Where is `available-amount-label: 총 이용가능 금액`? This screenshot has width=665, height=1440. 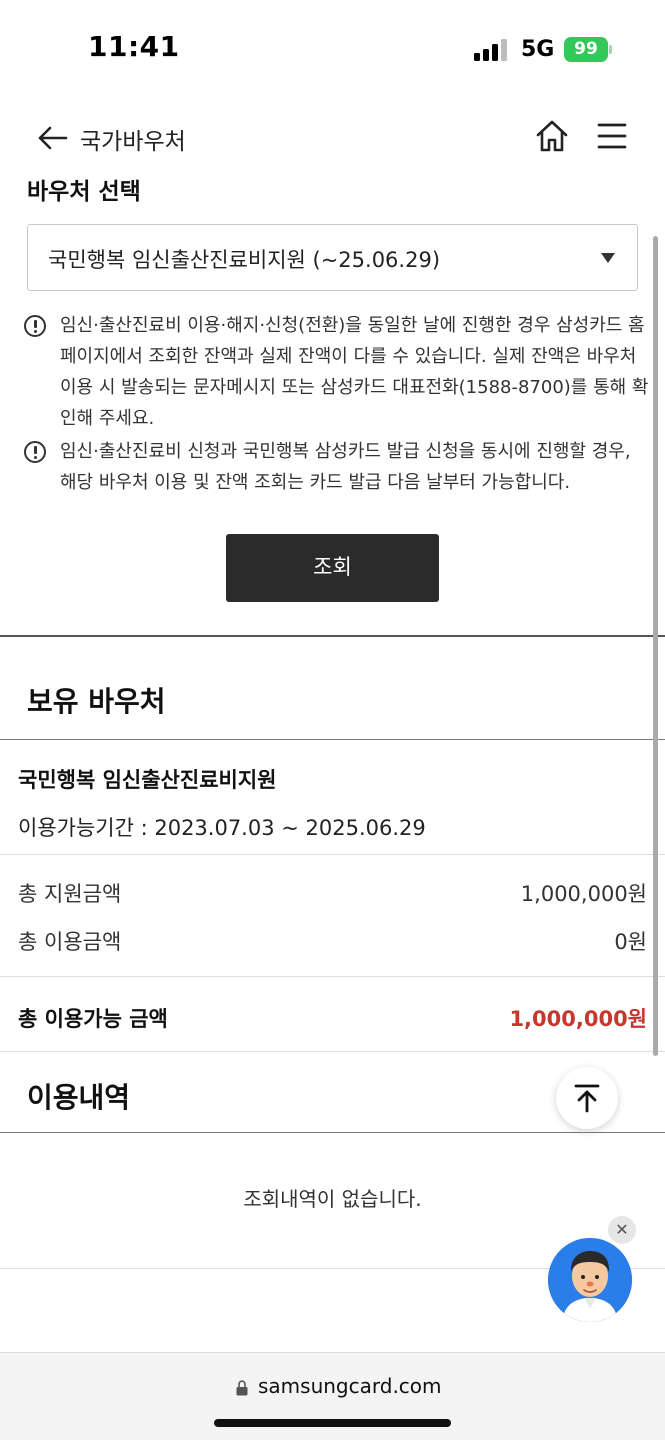
available-amount-label: 총 이용가능 금액 is located at coordinates (93, 1019).